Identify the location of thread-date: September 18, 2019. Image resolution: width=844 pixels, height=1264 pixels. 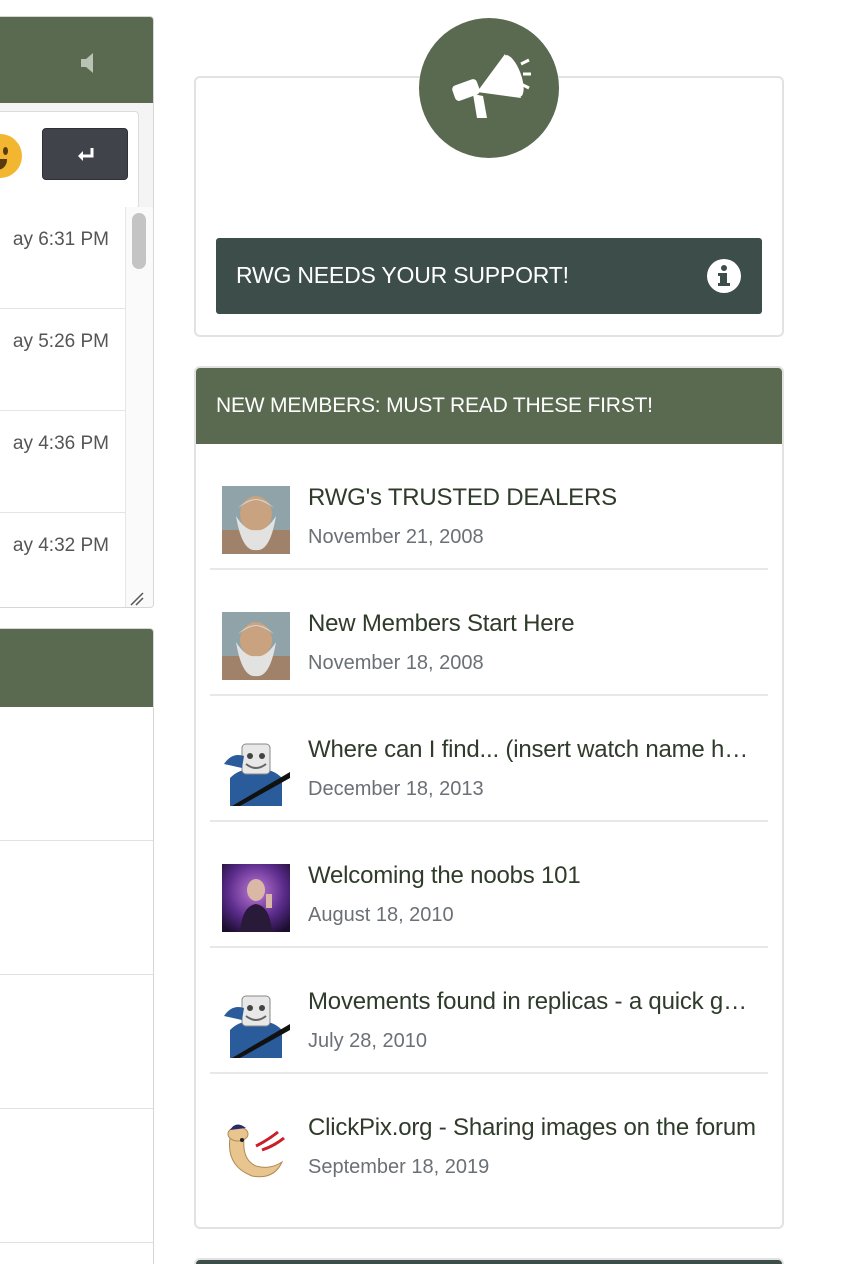
(399, 1167).